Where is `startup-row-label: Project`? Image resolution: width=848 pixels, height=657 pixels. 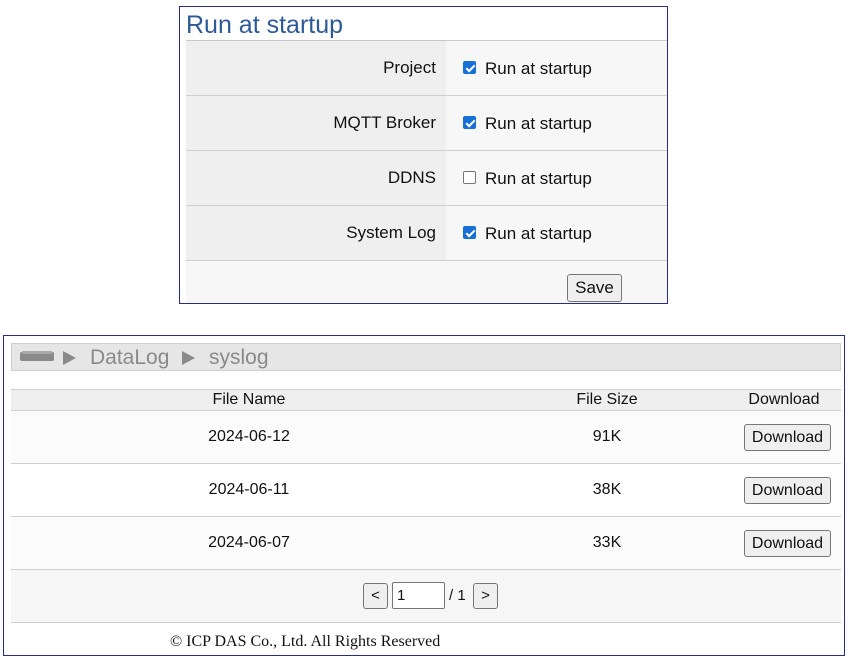 startup-row-label: Project is located at coordinates (316, 68).